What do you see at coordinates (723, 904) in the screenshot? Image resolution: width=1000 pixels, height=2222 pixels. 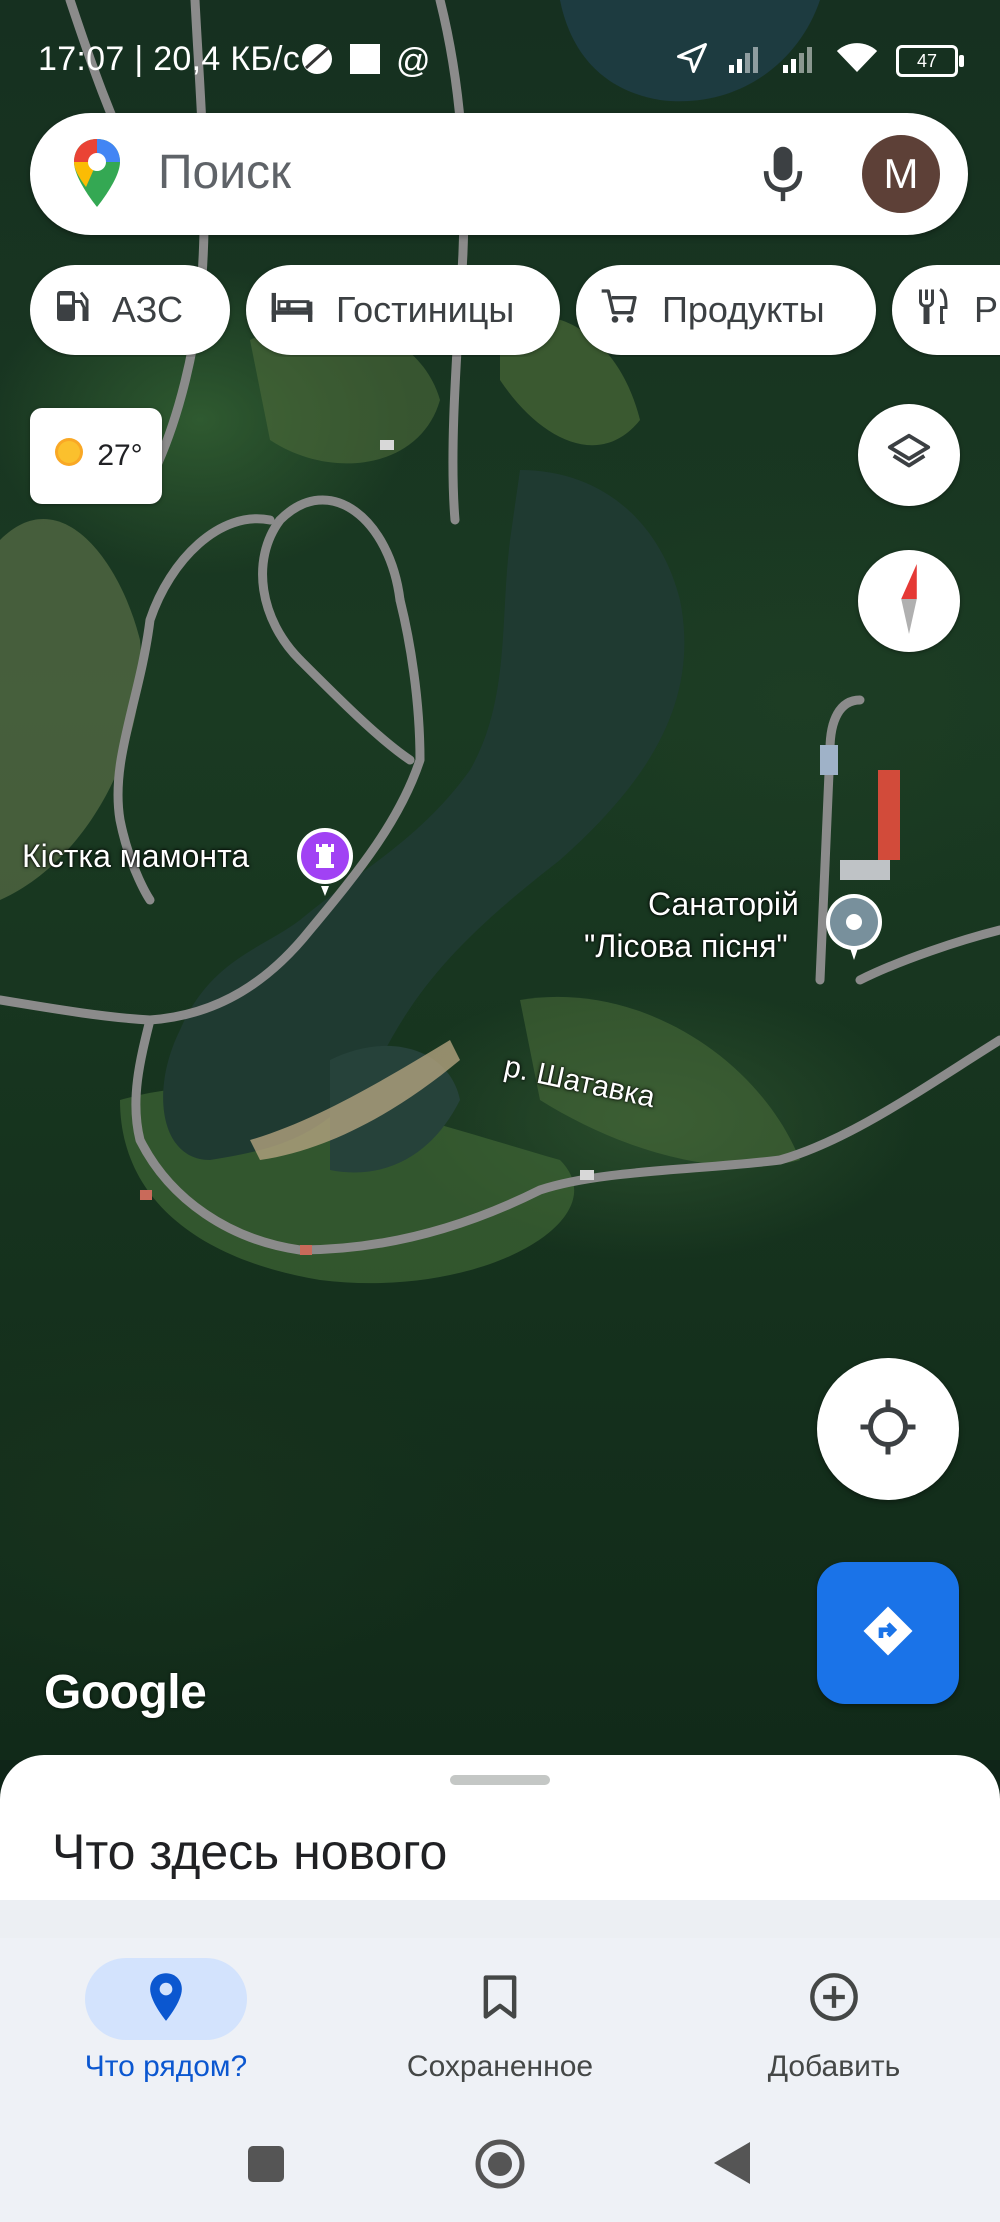 I see `place-label-sanatorium-1: Санаторій` at bounding box center [723, 904].